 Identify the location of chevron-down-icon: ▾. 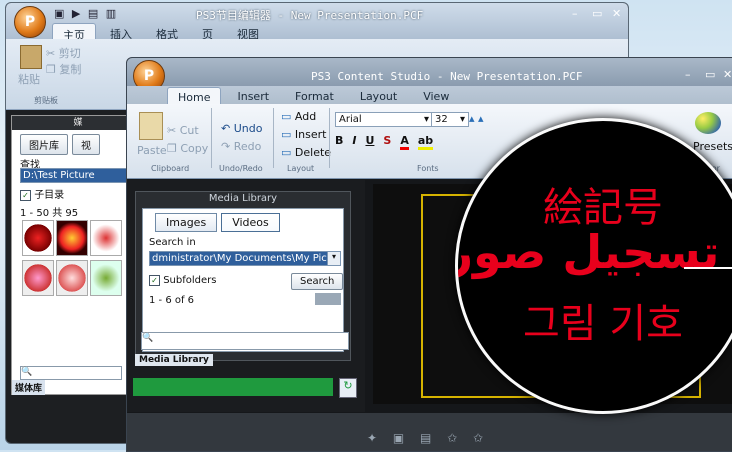
(334, 258).